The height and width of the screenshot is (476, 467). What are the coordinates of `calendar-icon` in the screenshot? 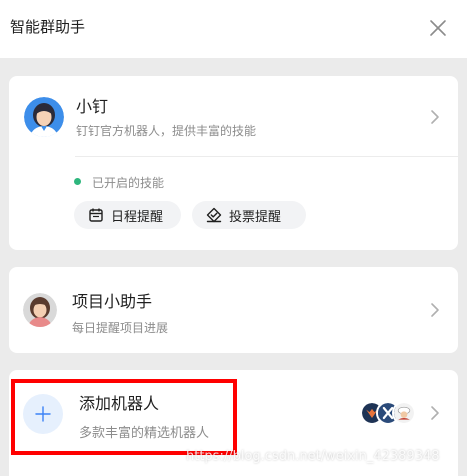 It's located at (96, 215).